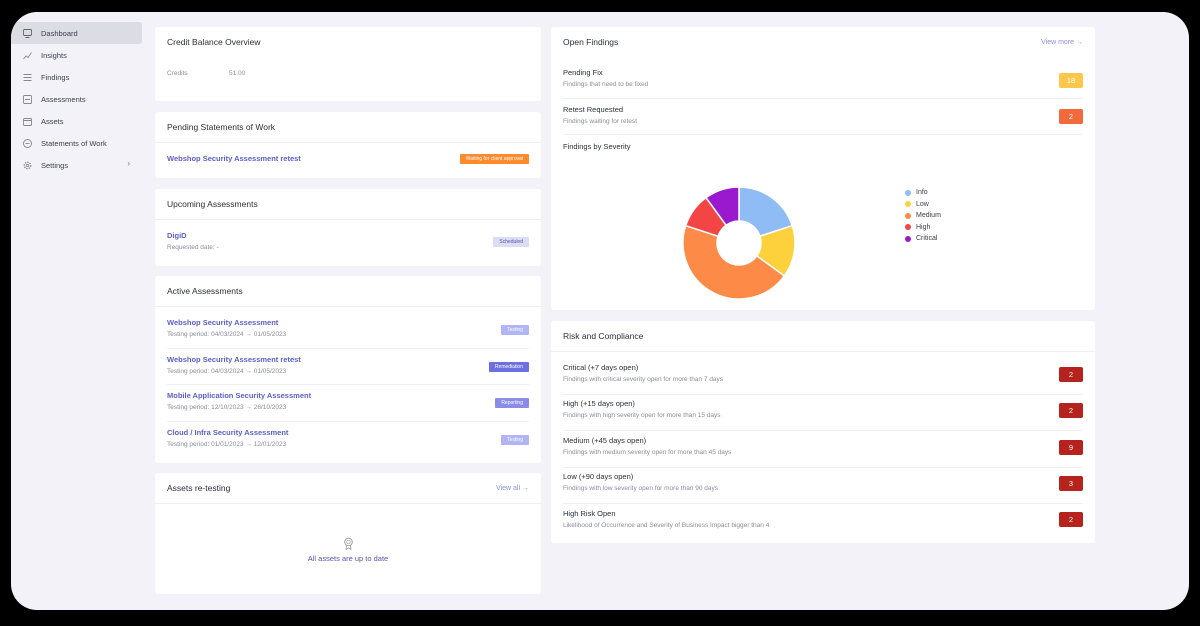 The width and height of the screenshot is (1200, 626). What do you see at coordinates (597, 146) in the screenshot?
I see `severity-title: Findings by Severity` at bounding box center [597, 146].